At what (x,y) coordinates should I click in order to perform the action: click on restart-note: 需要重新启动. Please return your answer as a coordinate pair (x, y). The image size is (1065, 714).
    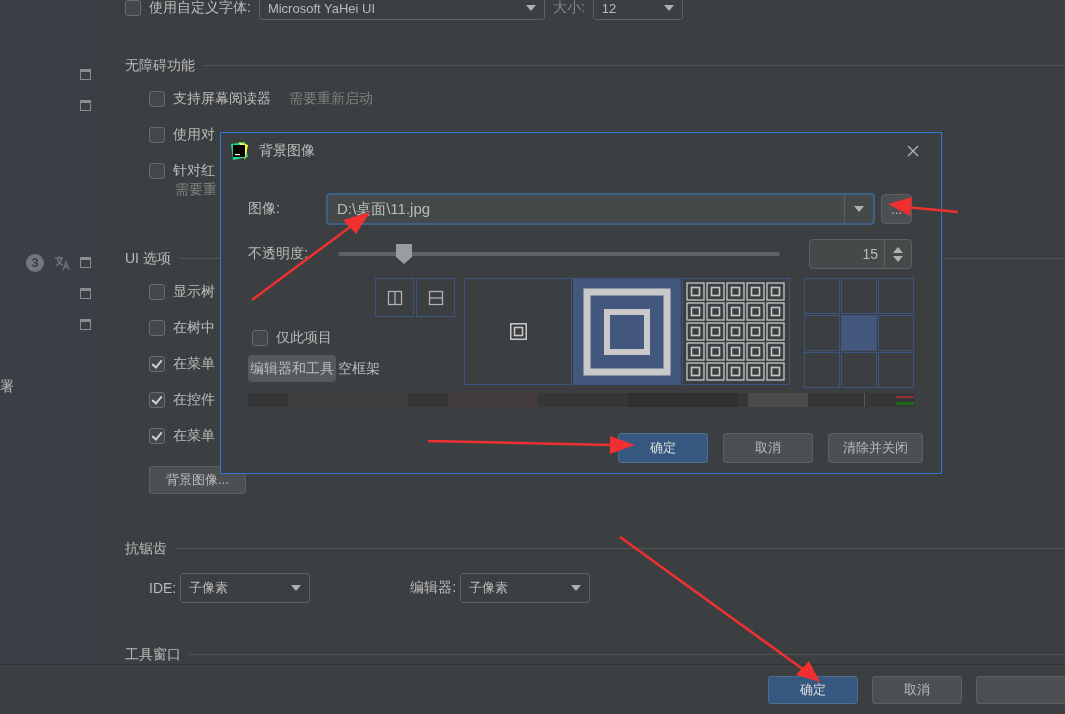
    Looking at the image, I should click on (331, 99).